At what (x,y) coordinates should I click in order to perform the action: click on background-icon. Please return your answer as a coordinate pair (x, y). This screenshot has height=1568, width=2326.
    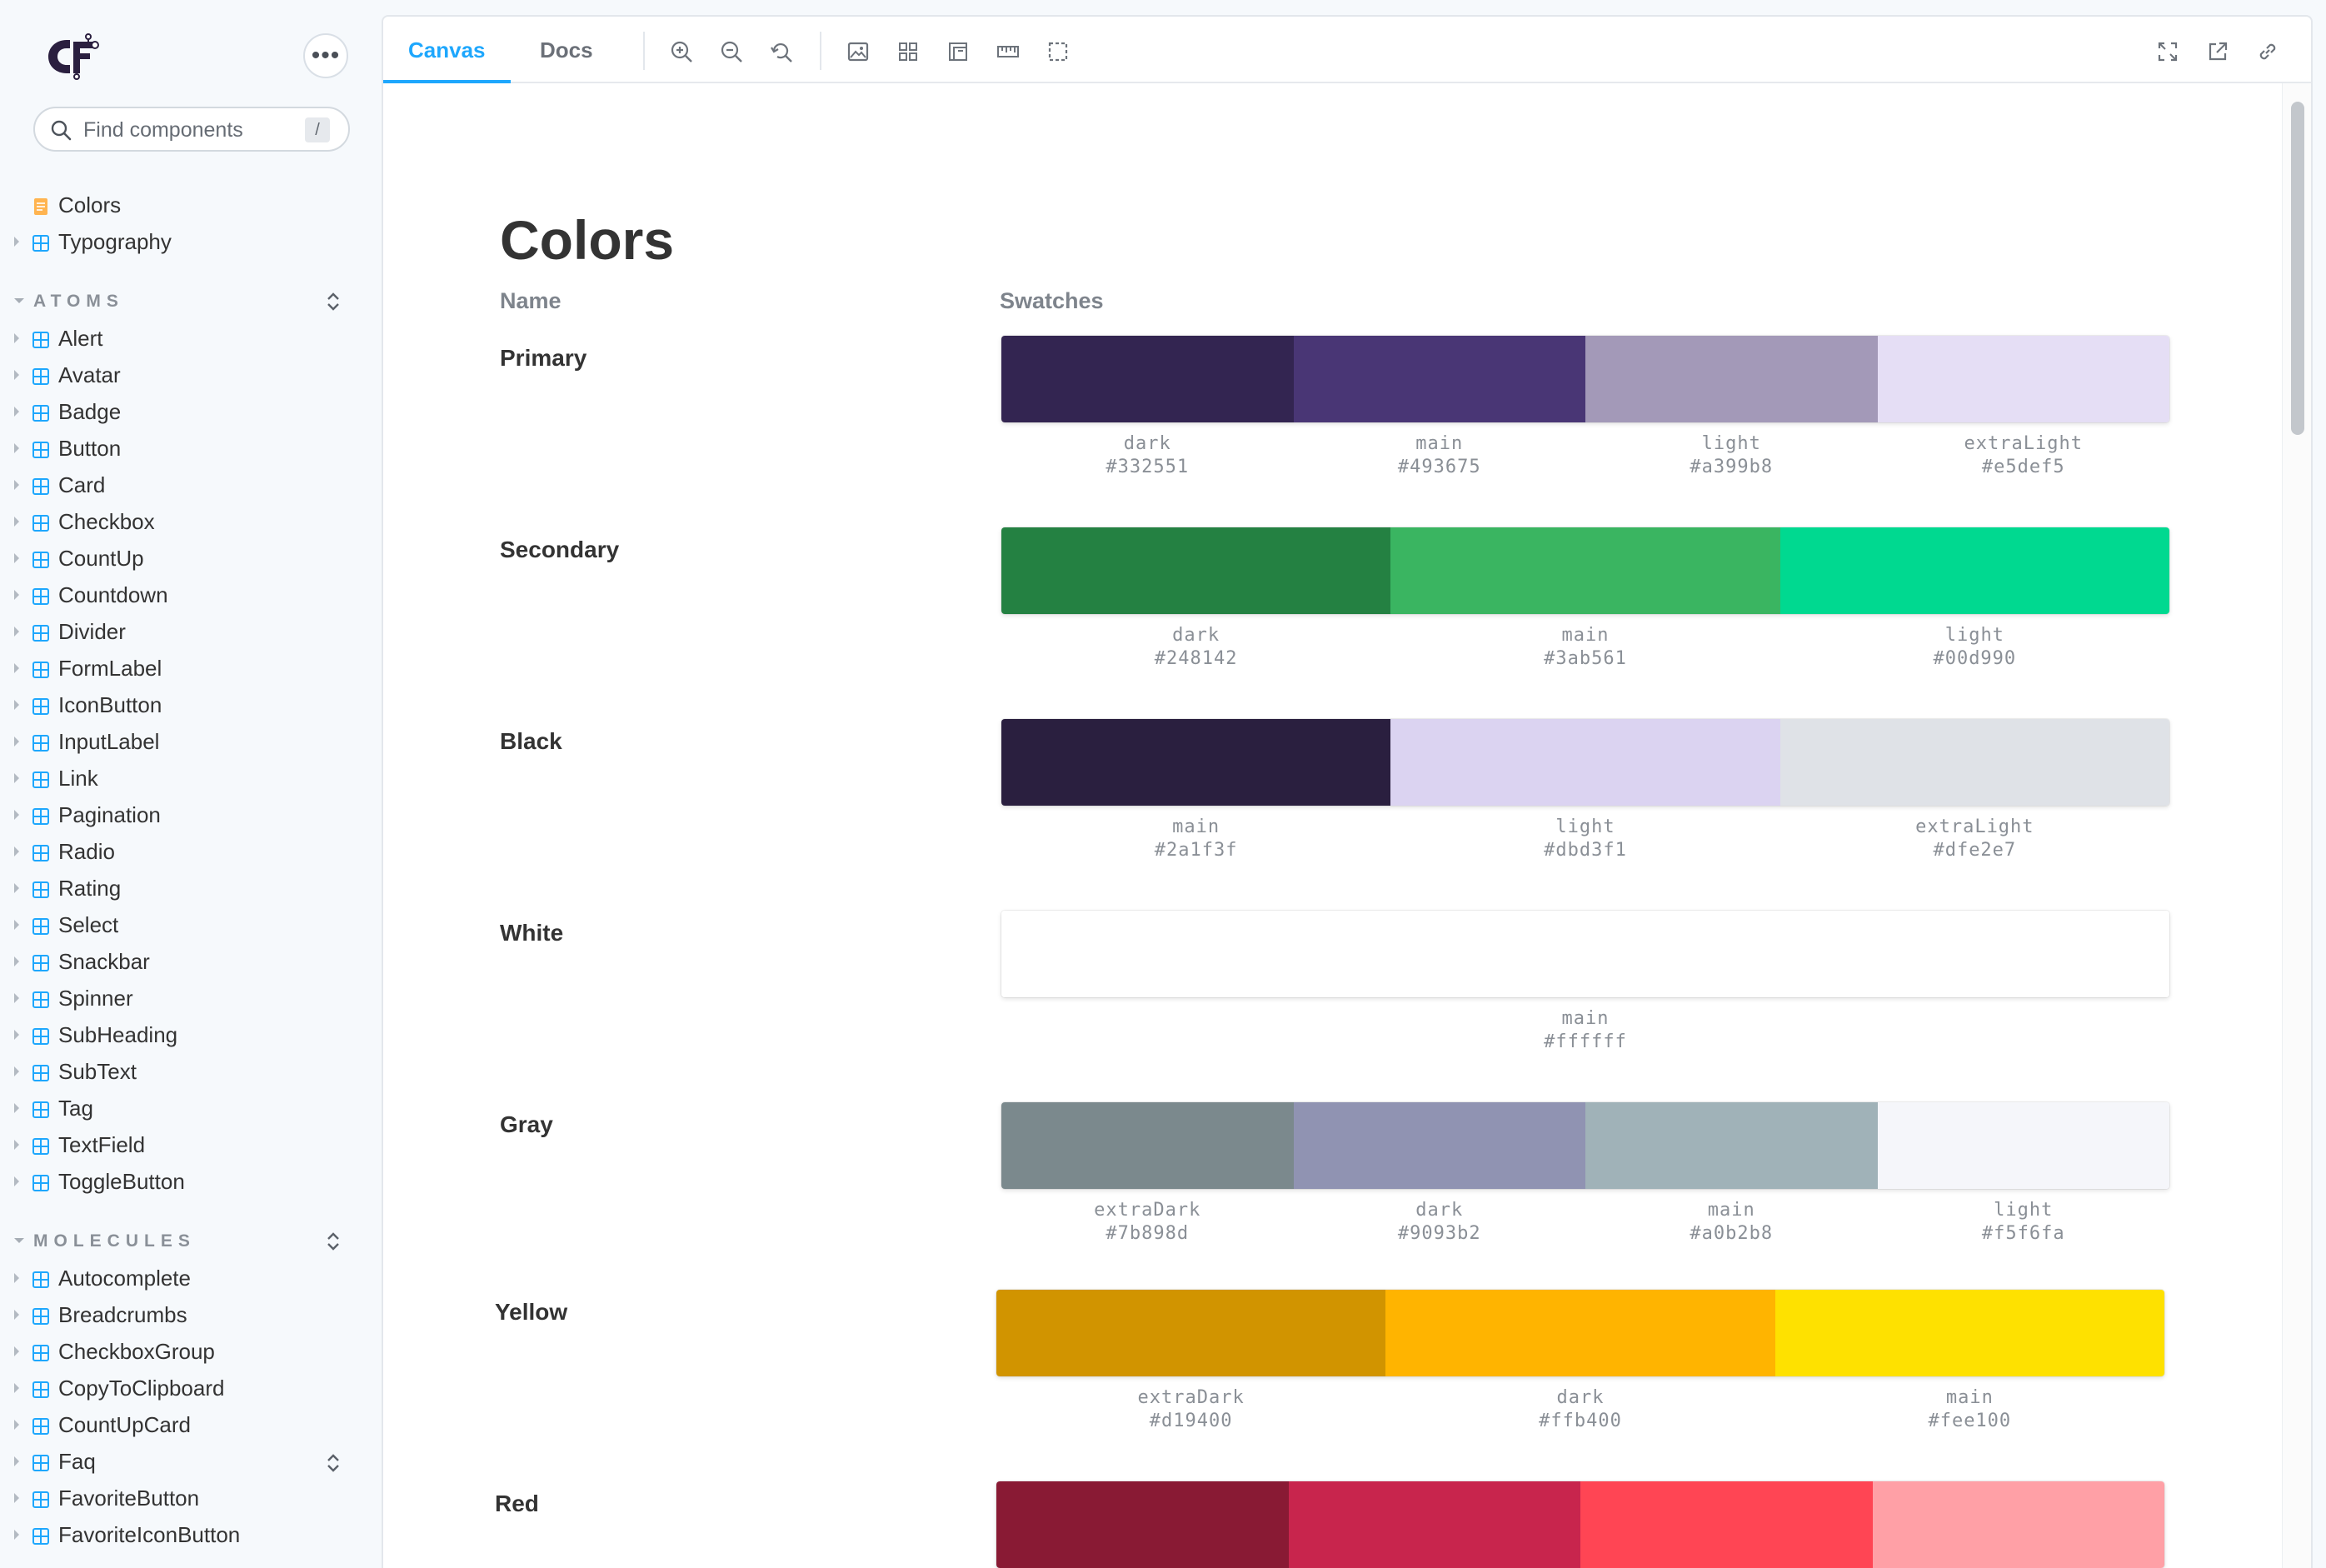
    Looking at the image, I should click on (858, 51).